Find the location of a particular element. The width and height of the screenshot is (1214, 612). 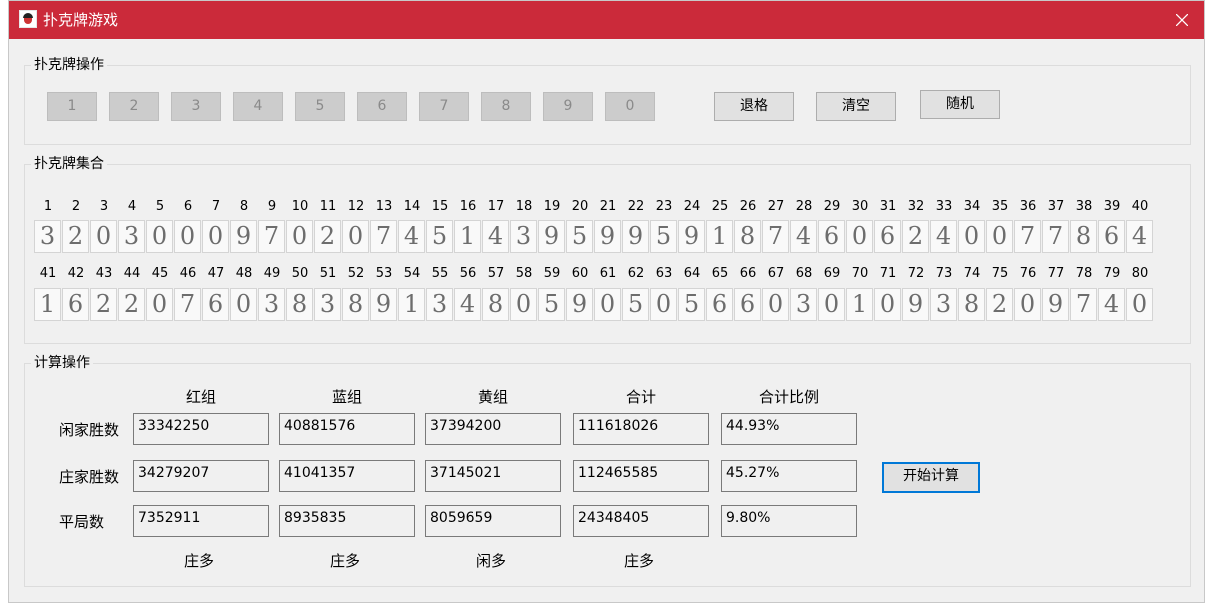

card-index-label: 42 is located at coordinates (76, 273).